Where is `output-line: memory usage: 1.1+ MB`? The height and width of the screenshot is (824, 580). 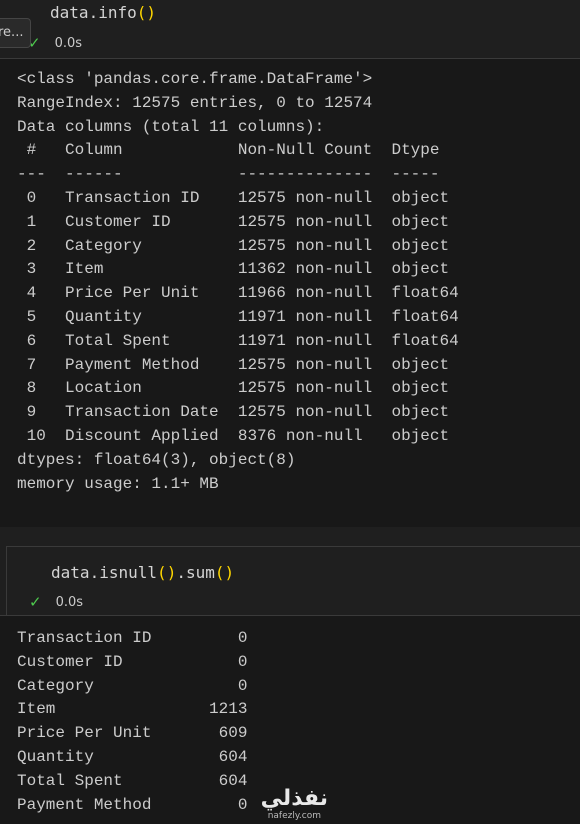
output-line: memory usage: 1.1+ MB is located at coordinates (118, 483).